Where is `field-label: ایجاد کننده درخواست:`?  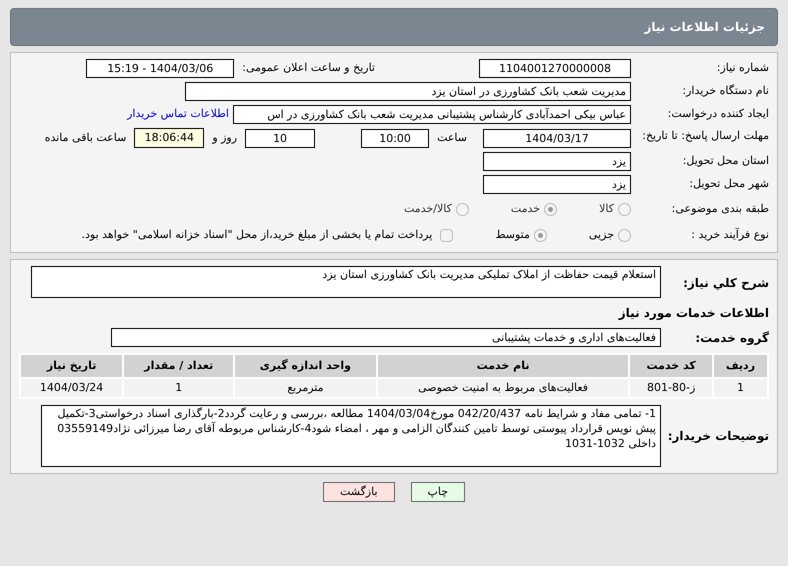 field-label: ایجاد کننده درخواست: is located at coordinates (717, 114).